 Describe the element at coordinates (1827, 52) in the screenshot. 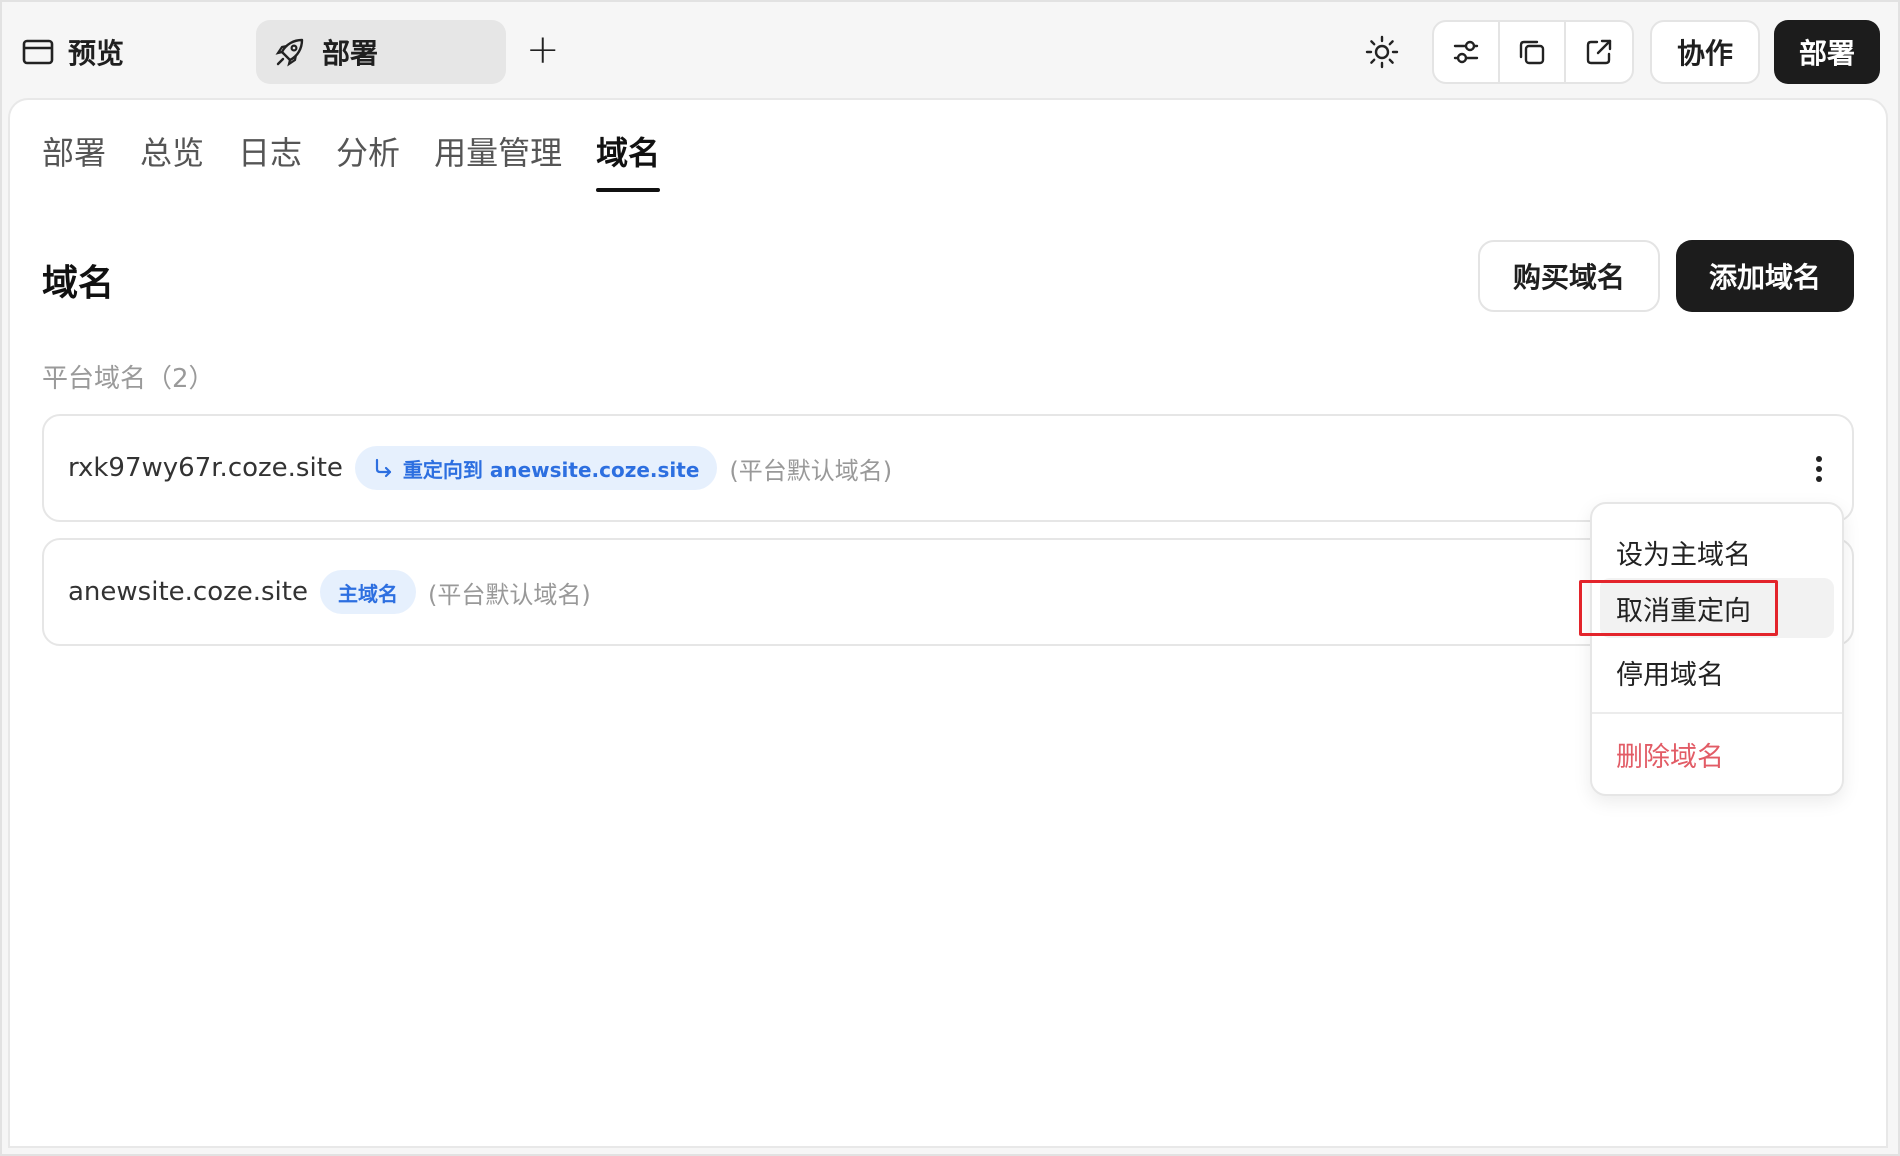

I see `deploy-button: 部署` at that location.